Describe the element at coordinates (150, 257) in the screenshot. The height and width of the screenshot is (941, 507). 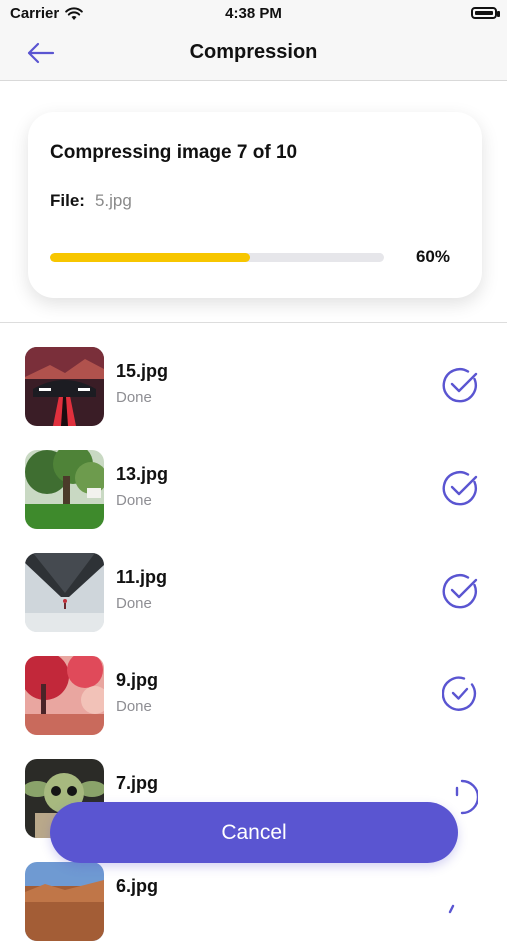
I see `progress-bar-fill` at that location.